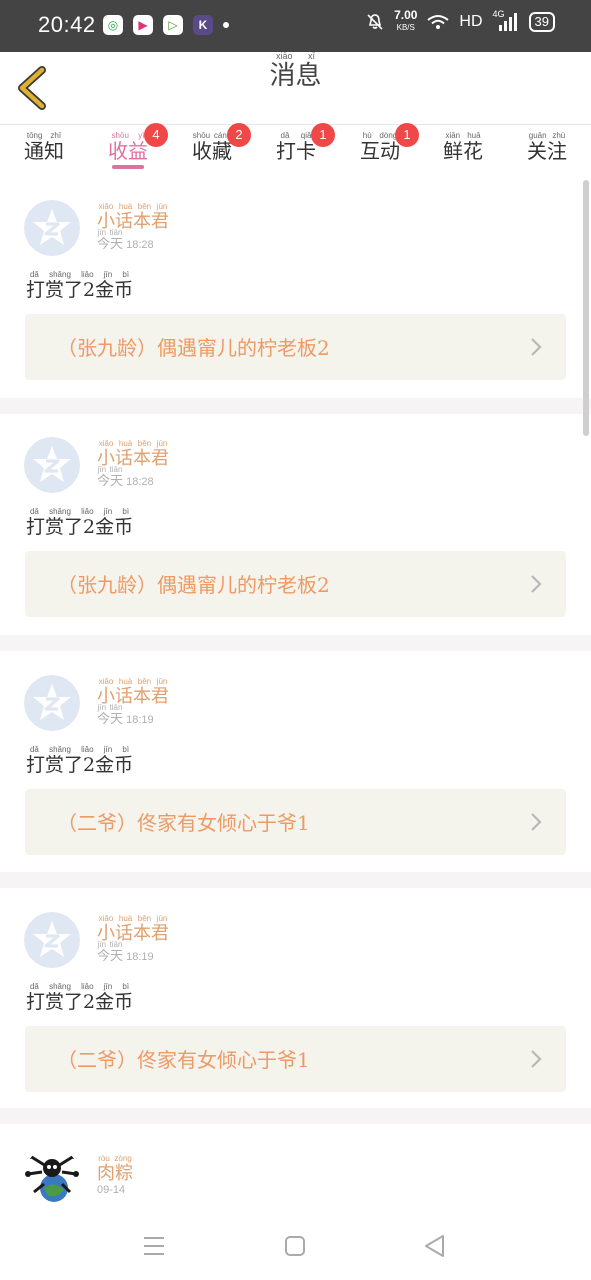 The width and height of the screenshot is (591, 1280). I want to click on status-indicators: 7.00 KB/S HD 4G 39, so click(460, 20).